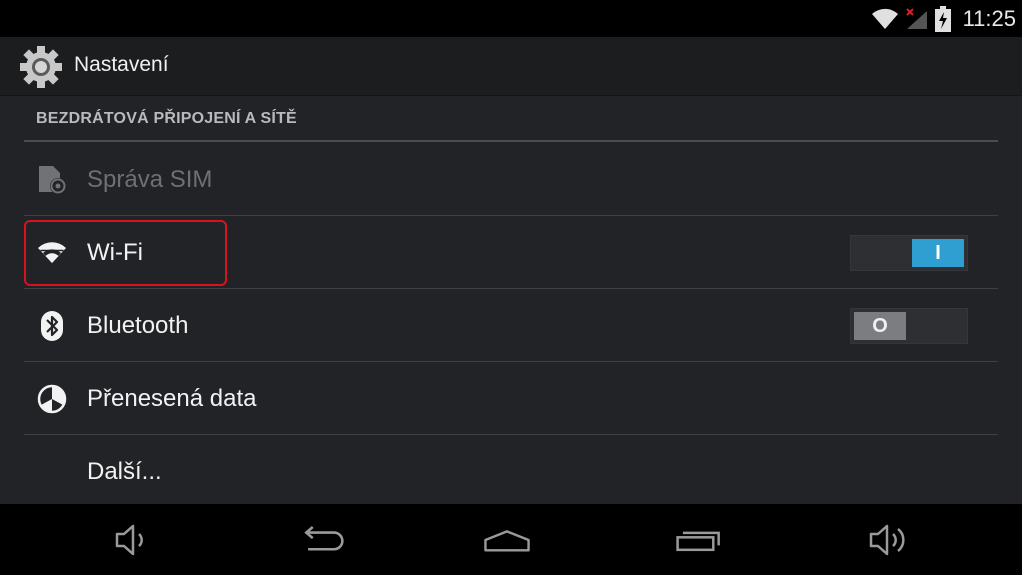  What do you see at coordinates (115, 252) in the screenshot?
I see `settings-item-label: Wi-Fi` at bounding box center [115, 252].